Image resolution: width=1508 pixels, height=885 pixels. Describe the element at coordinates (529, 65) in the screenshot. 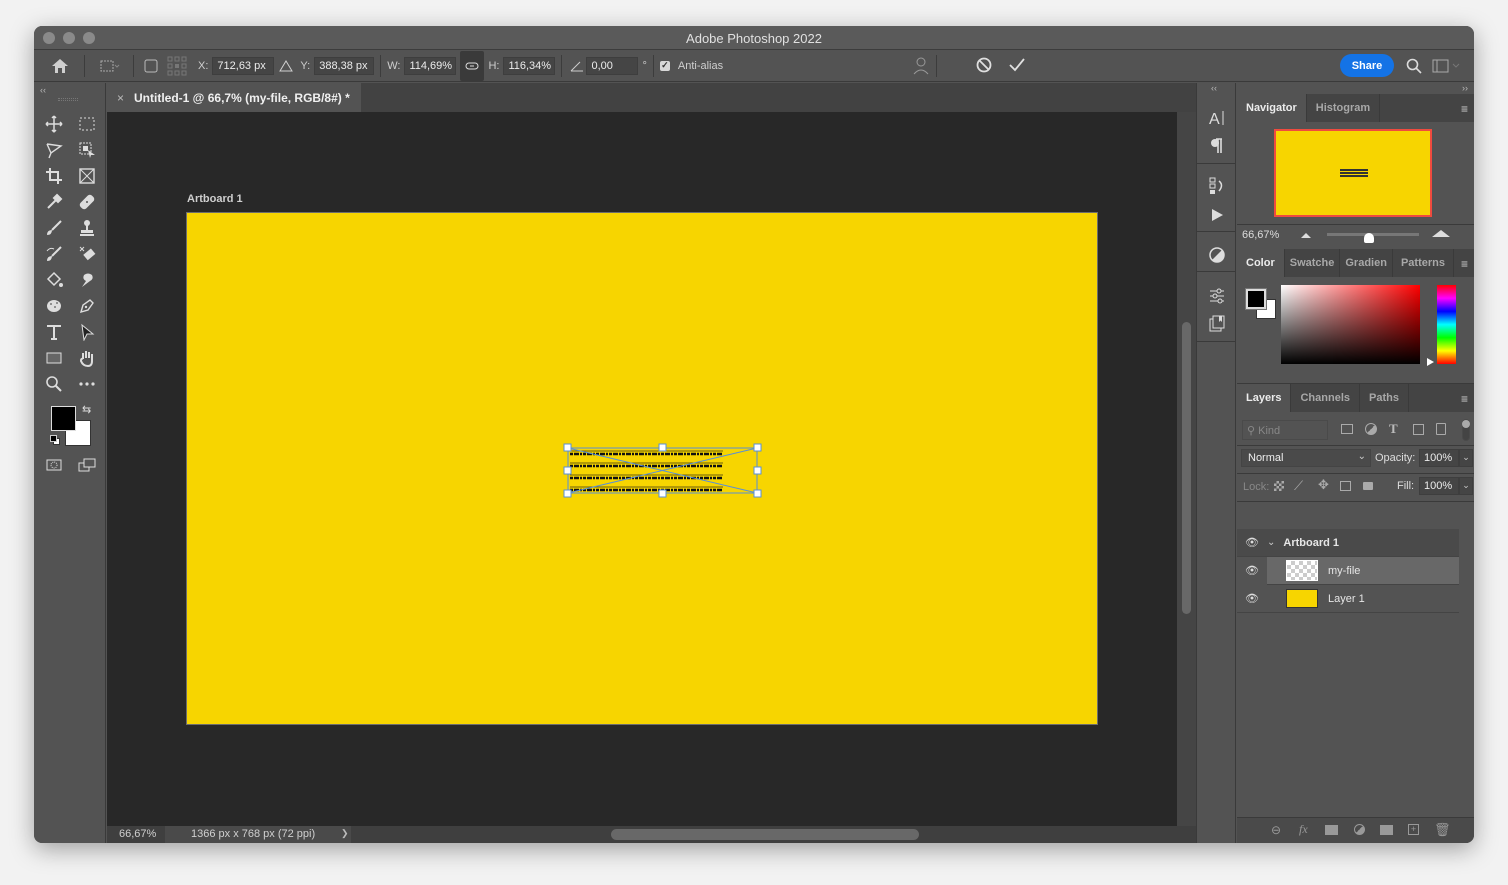

I see `height-field: 116,34%` at that location.